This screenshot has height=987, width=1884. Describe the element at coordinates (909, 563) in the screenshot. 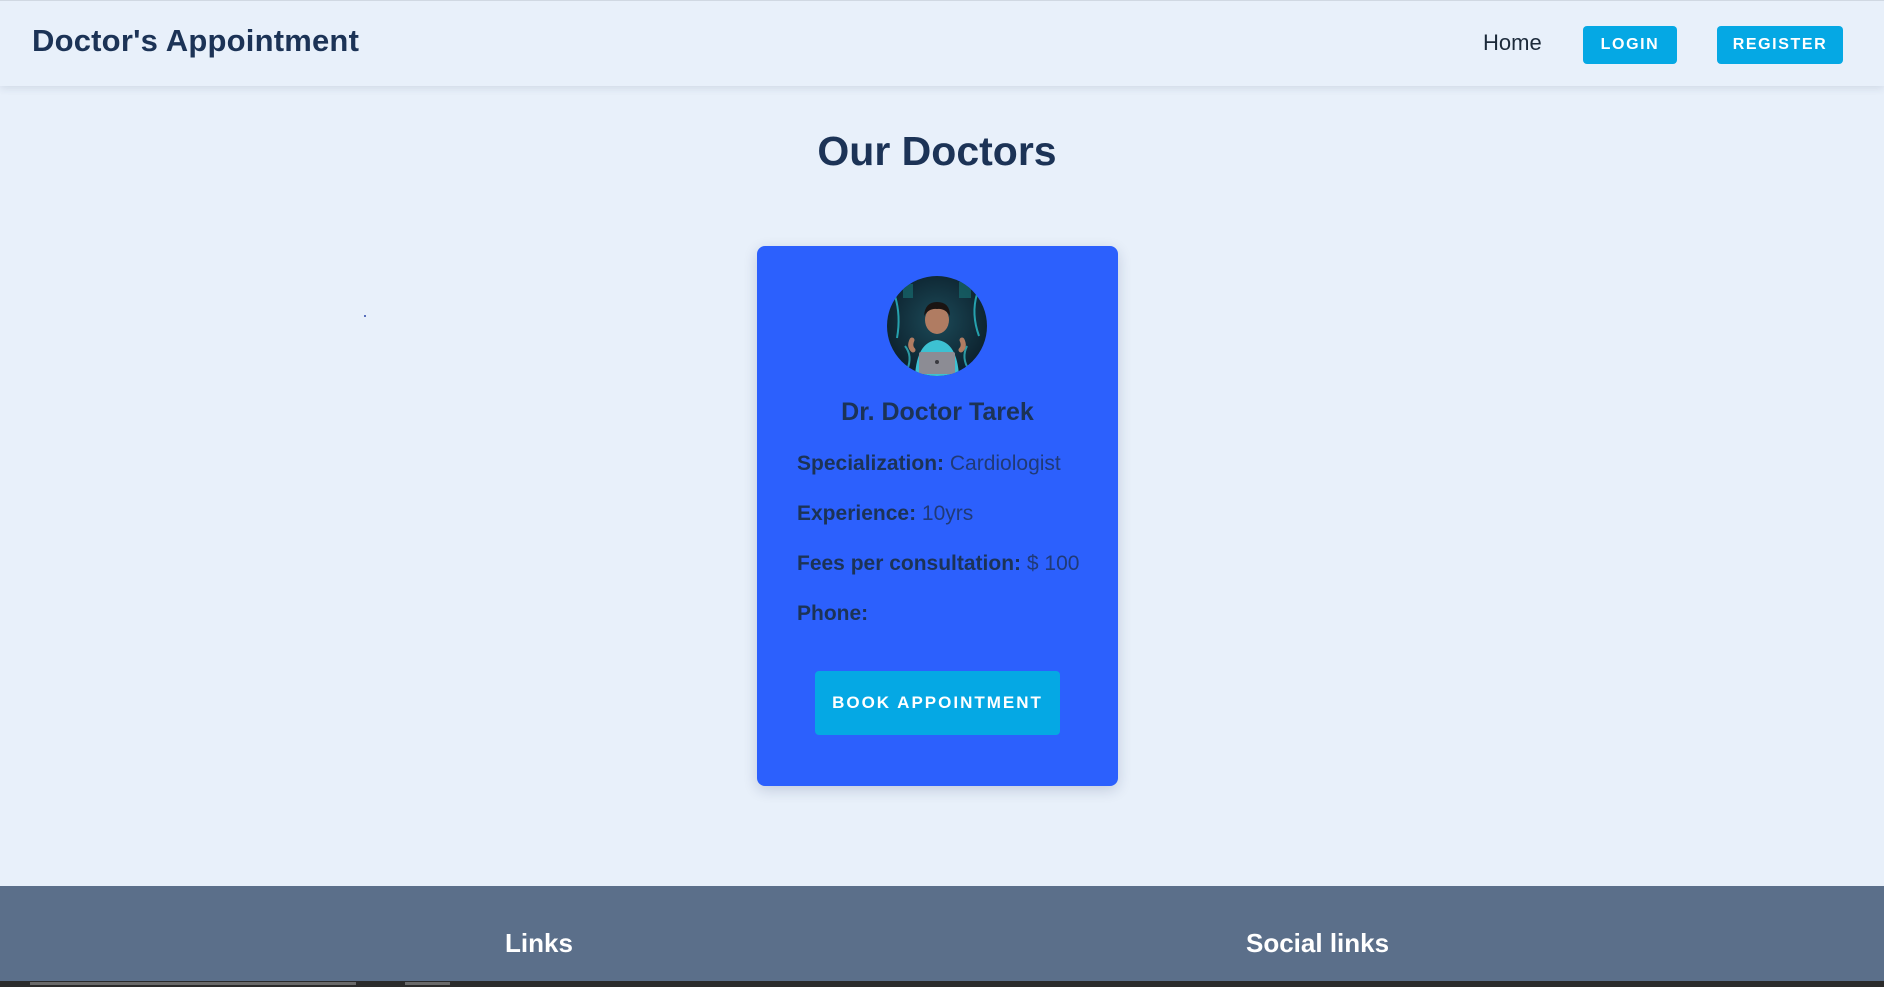

I see `fees-label: Fees per consultation:` at that location.